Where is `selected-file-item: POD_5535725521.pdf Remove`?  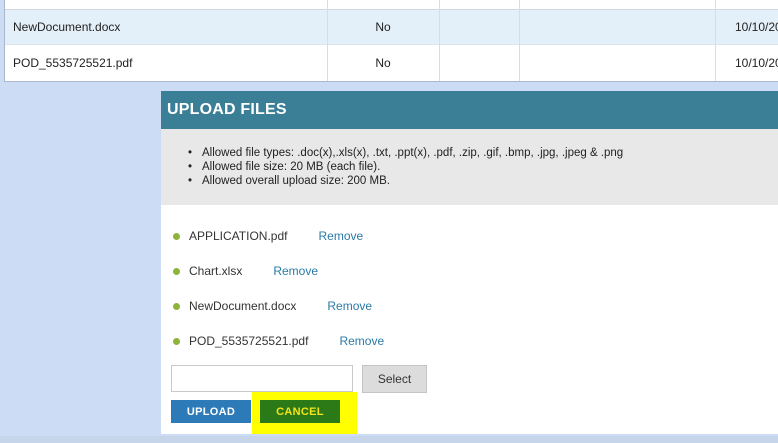 selected-file-item: POD_5535725521.pdf Remove is located at coordinates (278, 341).